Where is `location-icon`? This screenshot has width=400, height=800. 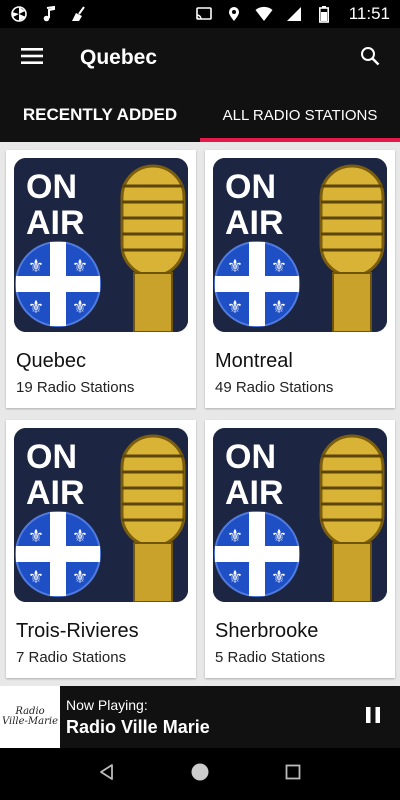
location-icon is located at coordinates (234, 14).